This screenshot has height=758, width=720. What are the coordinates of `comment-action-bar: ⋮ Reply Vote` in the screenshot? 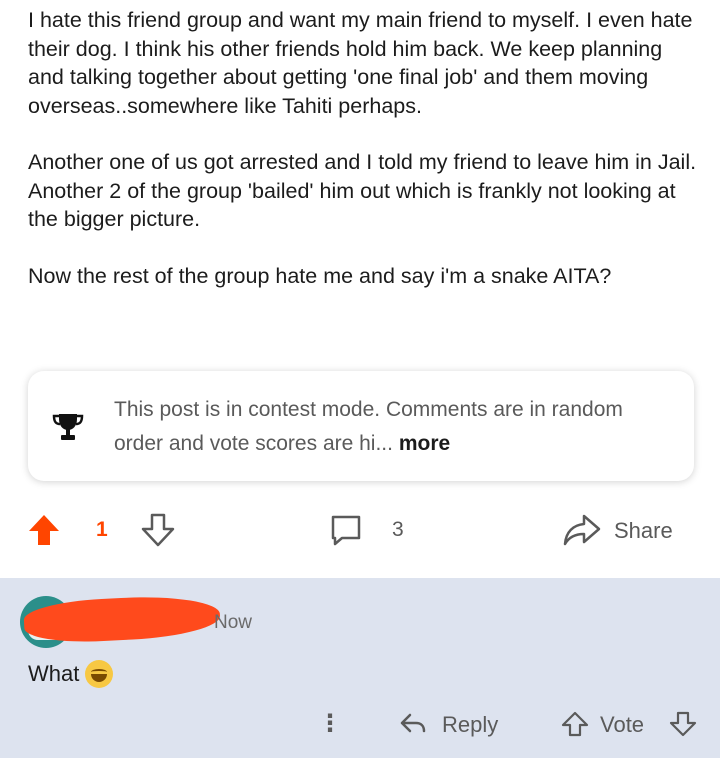 It's located at (360, 724).